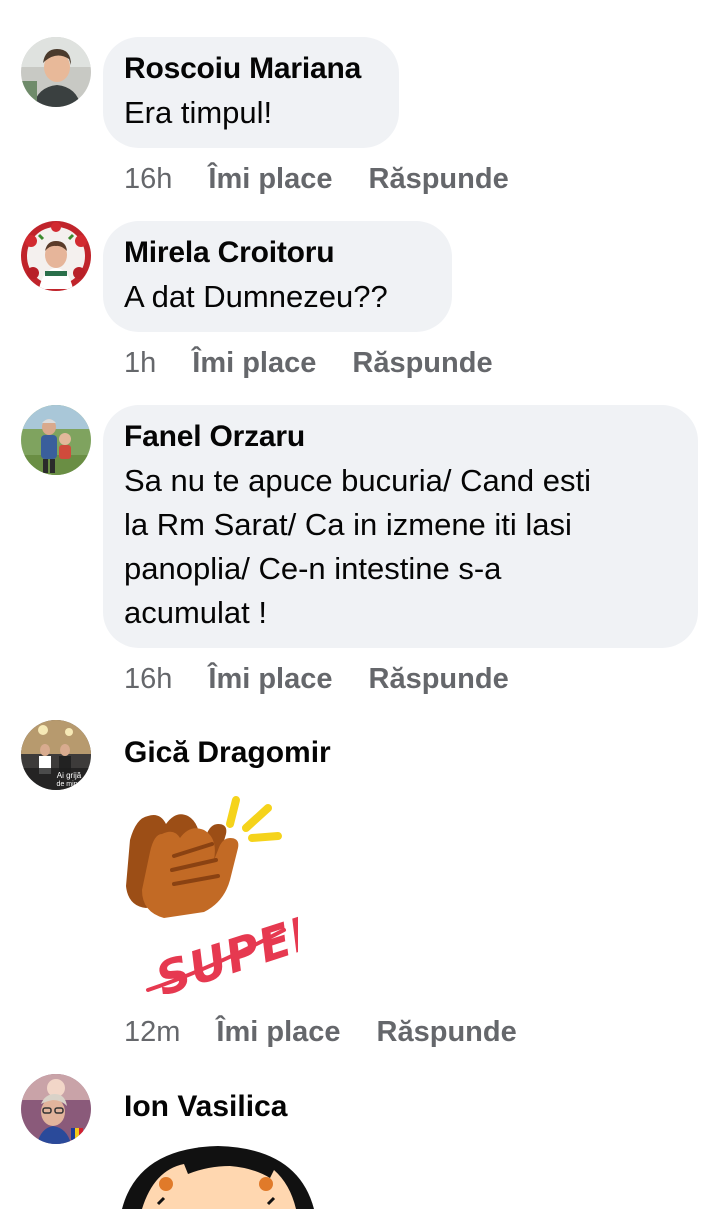 The image size is (720, 1214). I want to click on avatar-text: de mine, so click(69, 784).